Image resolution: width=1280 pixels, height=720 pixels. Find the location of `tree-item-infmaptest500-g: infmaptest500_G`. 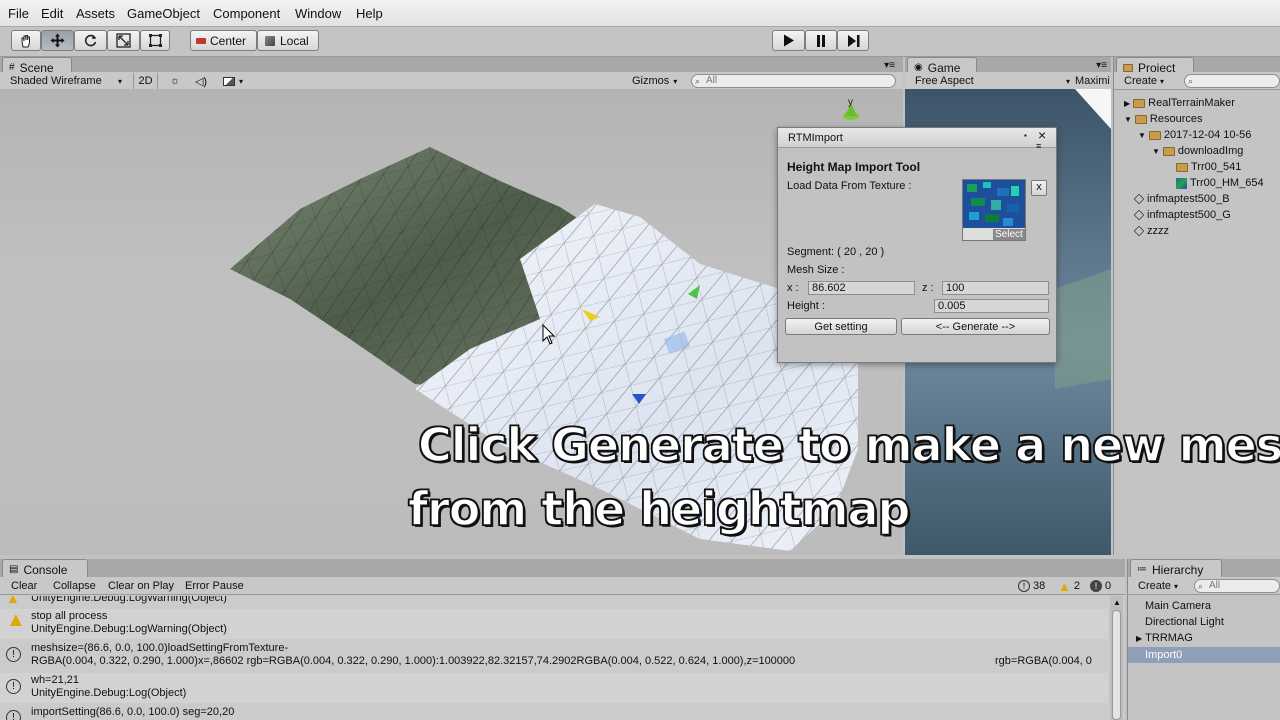

tree-item-infmaptest500-g: infmaptest500_G is located at coordinates (1182, 215).